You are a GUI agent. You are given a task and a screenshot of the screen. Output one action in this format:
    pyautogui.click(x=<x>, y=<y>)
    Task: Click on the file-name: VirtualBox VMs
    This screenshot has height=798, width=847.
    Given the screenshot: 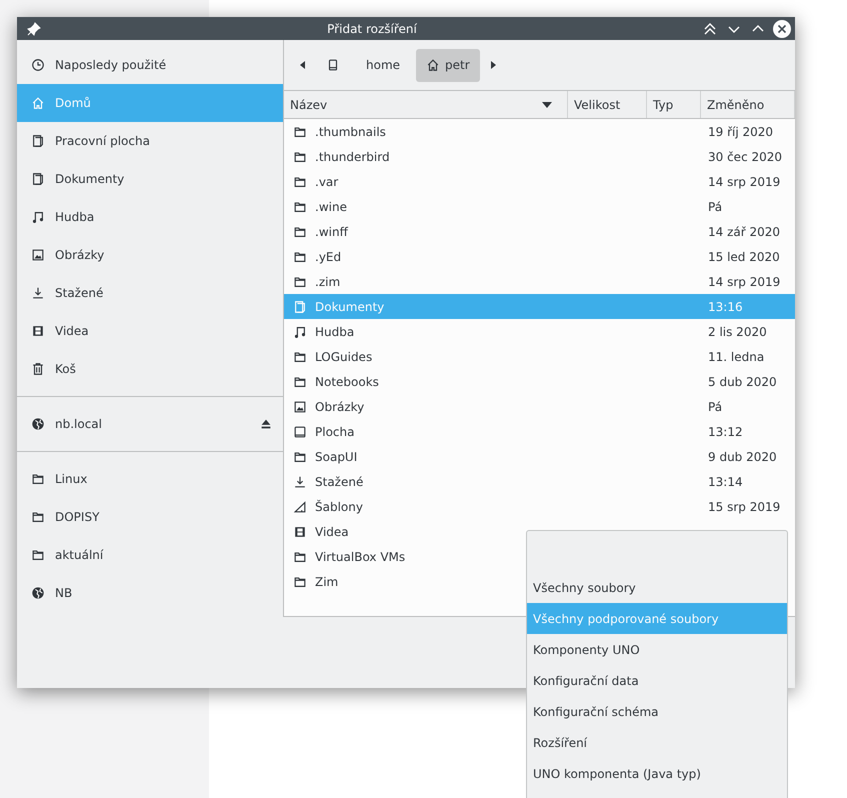 What is the action you would take?
    pyautogui.click(x=360, y=557)
    